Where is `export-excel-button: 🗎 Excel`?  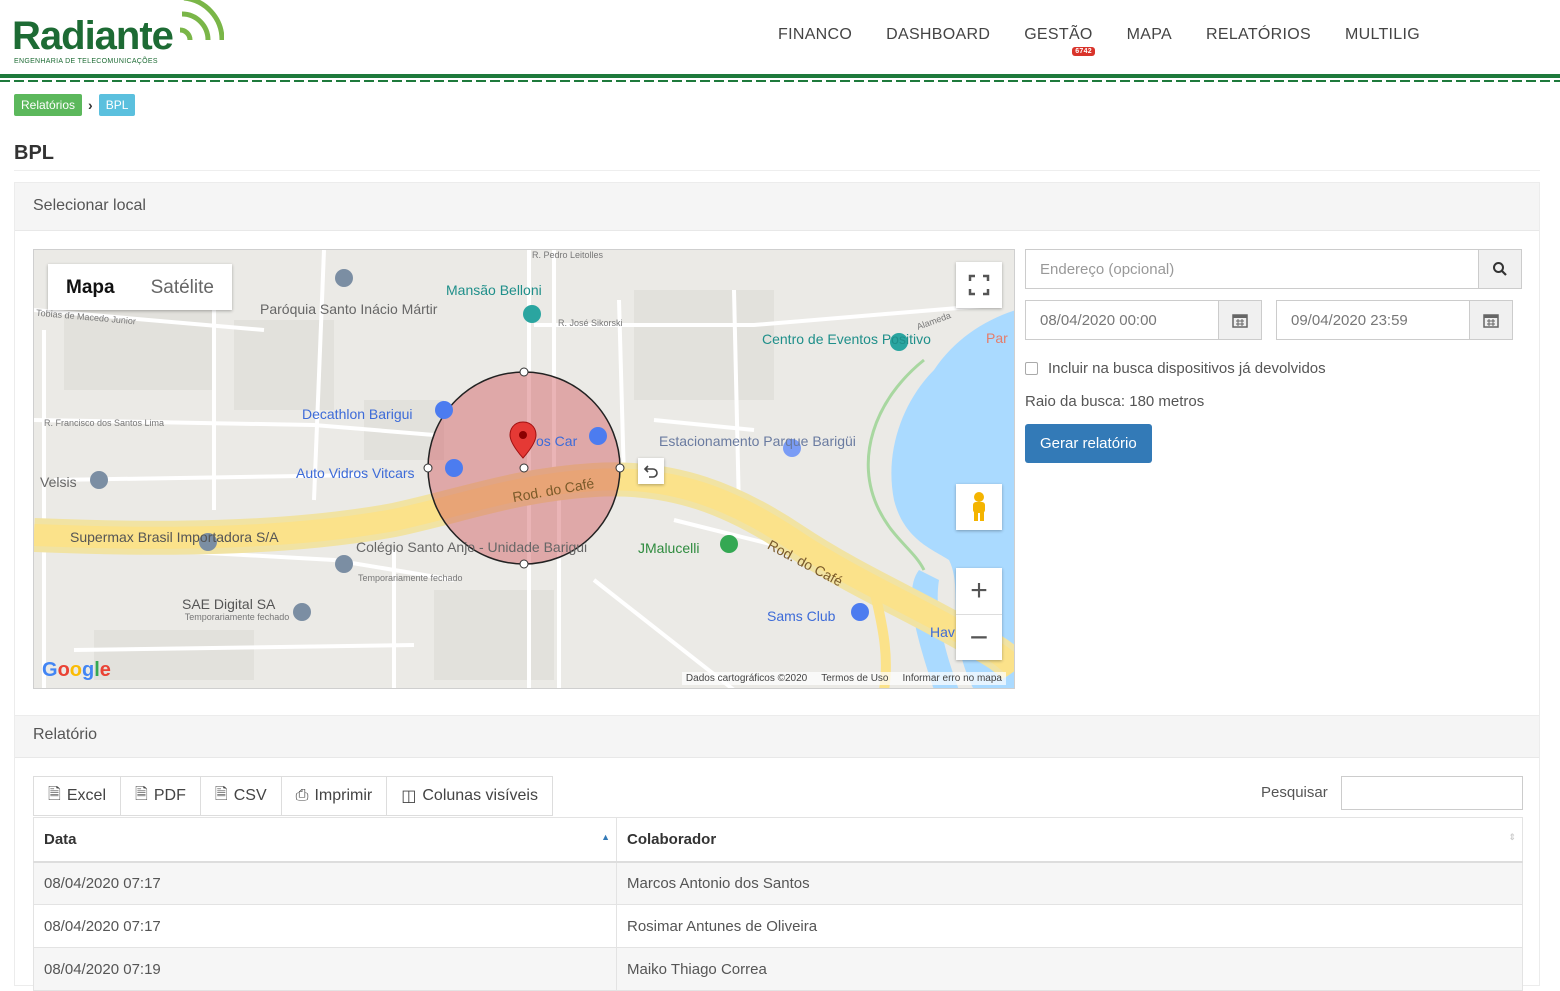 export-excel-button: 🗎 Excel is located at coordinates (77, 796).